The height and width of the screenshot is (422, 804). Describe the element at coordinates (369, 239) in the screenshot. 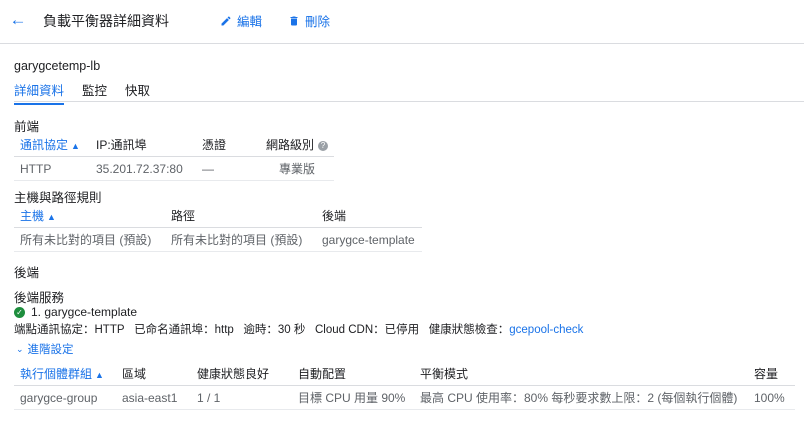

I see `cell-backend: garygce-template` at that location.